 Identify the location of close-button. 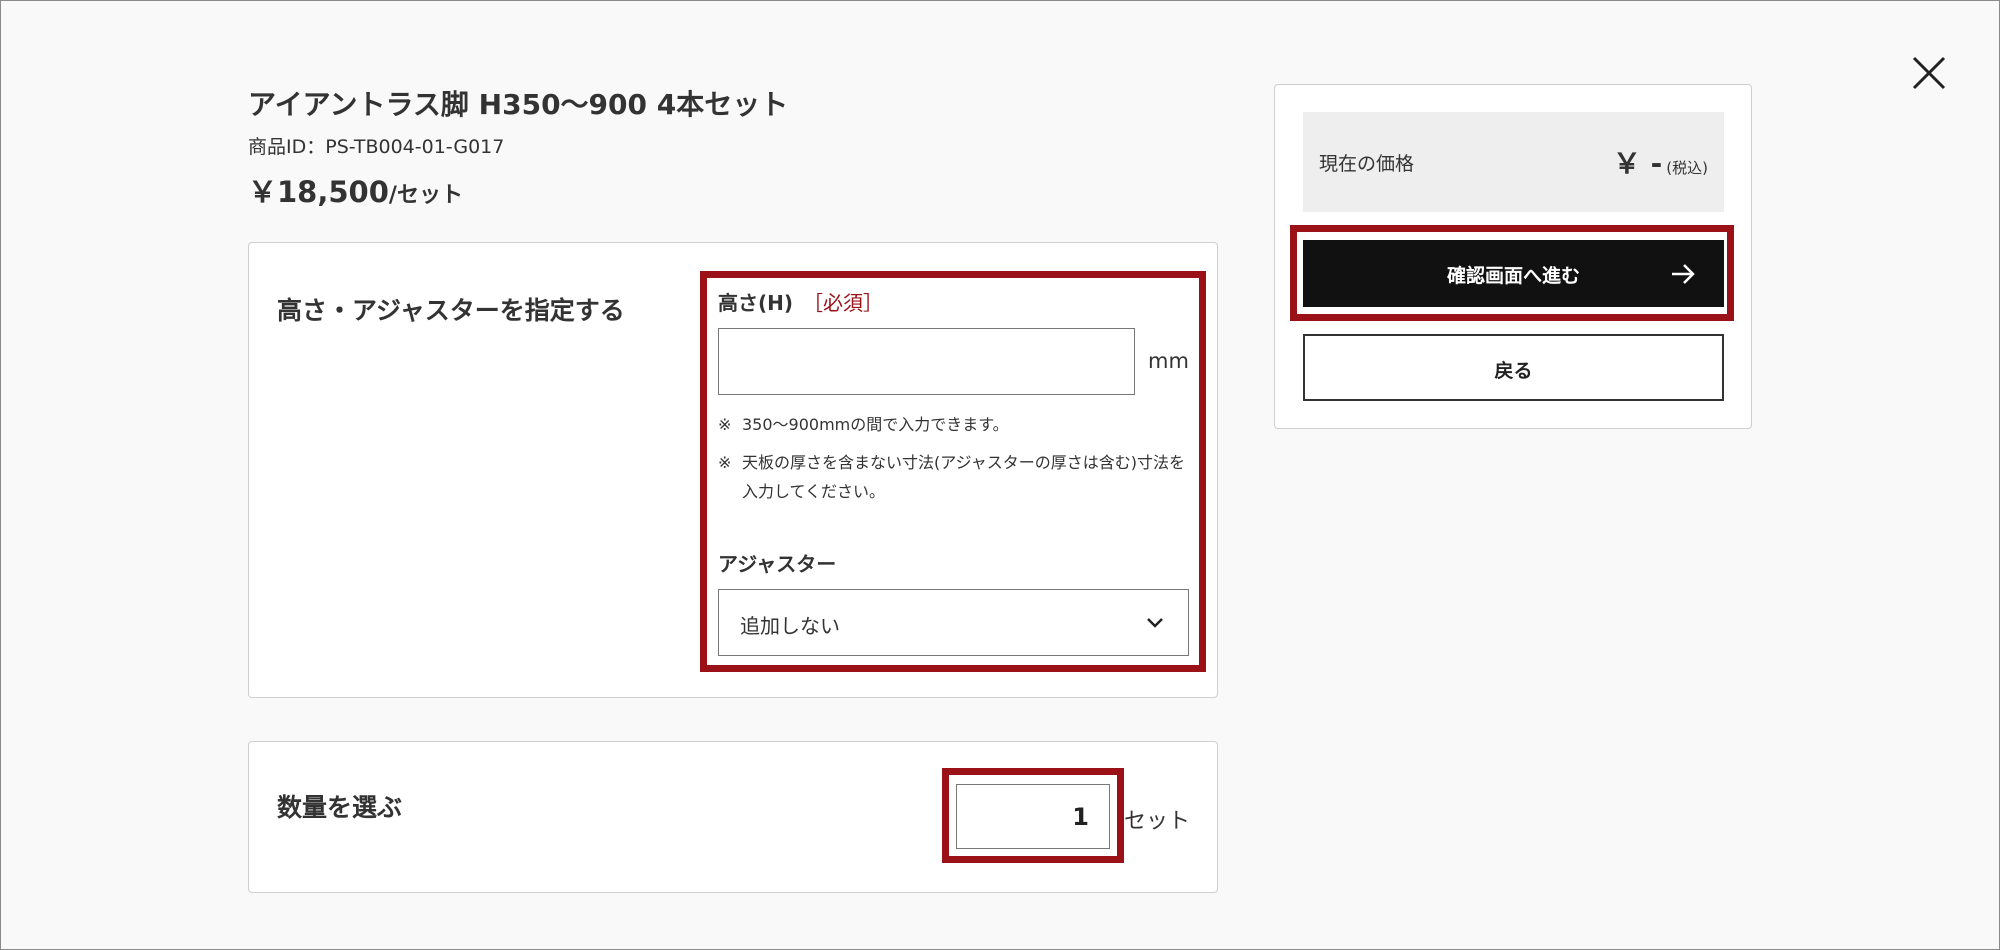
(1929, 73).